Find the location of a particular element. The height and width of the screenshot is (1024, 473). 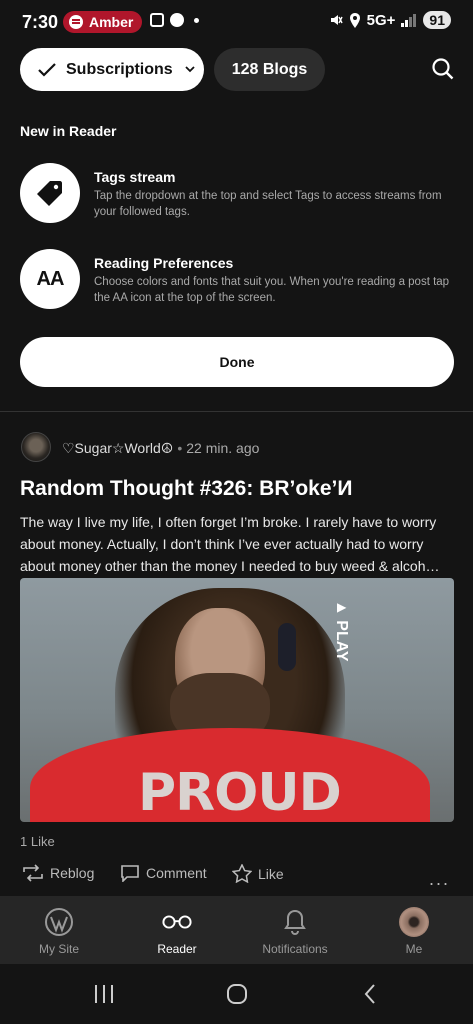

star-icon is located at coordinates (242, 873).